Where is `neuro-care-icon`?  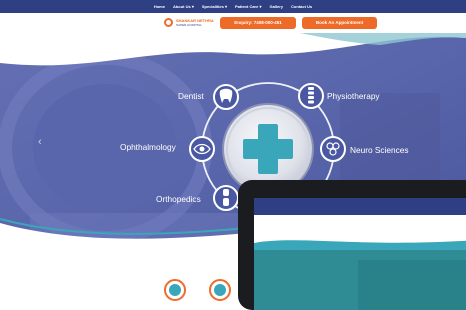 neuro-care-icon is located at coordinates (220, 290).